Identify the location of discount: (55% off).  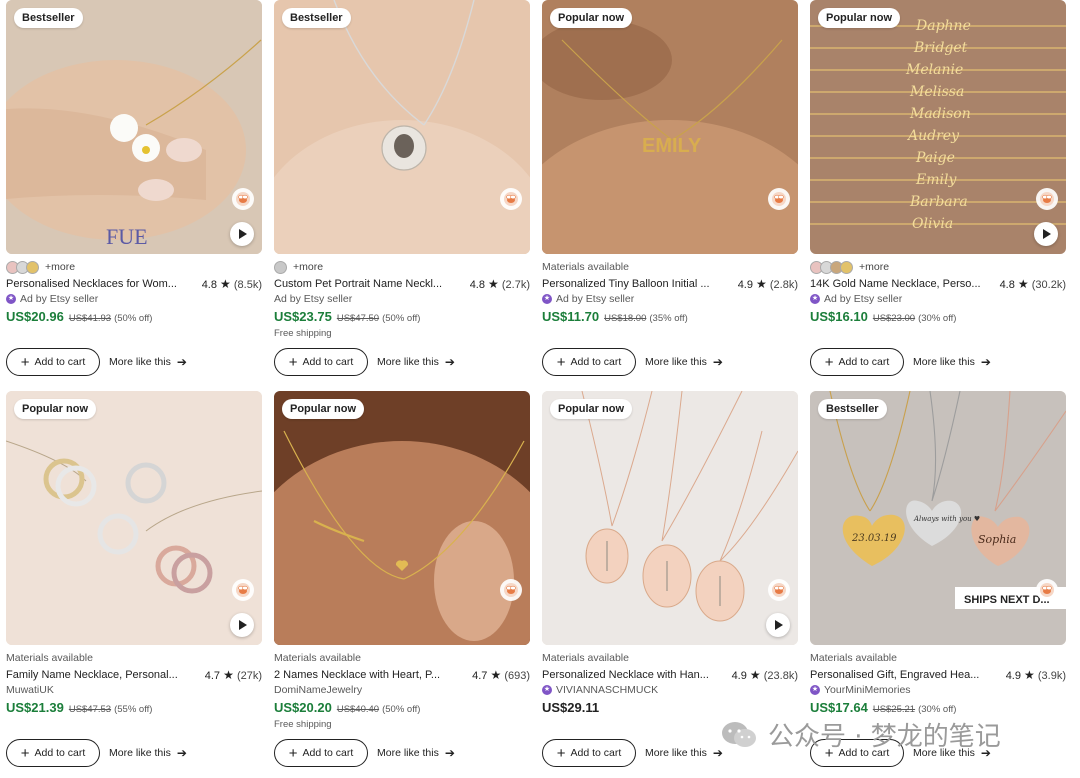
(133, 709).